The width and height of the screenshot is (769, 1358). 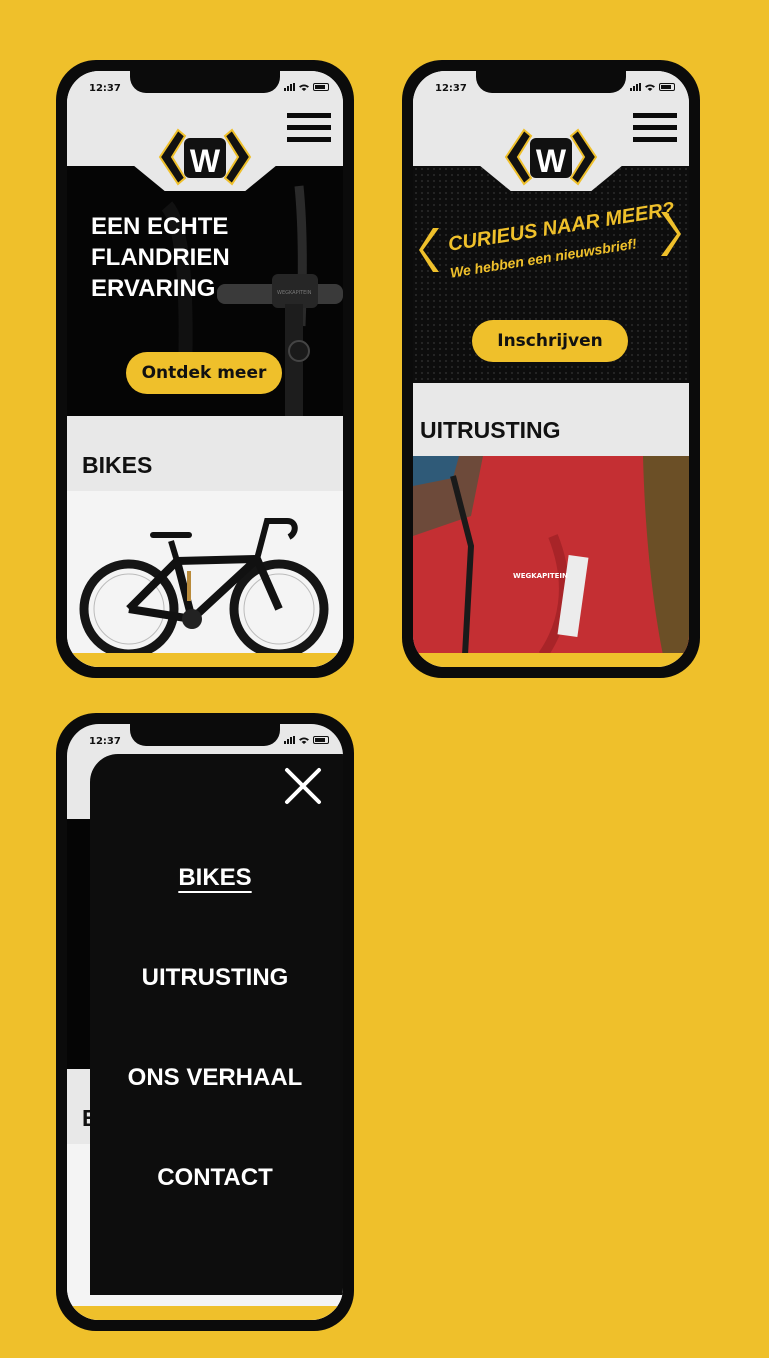 I want to click on equipment-section-header: UITRUSTING, so click(x=551, y=419).